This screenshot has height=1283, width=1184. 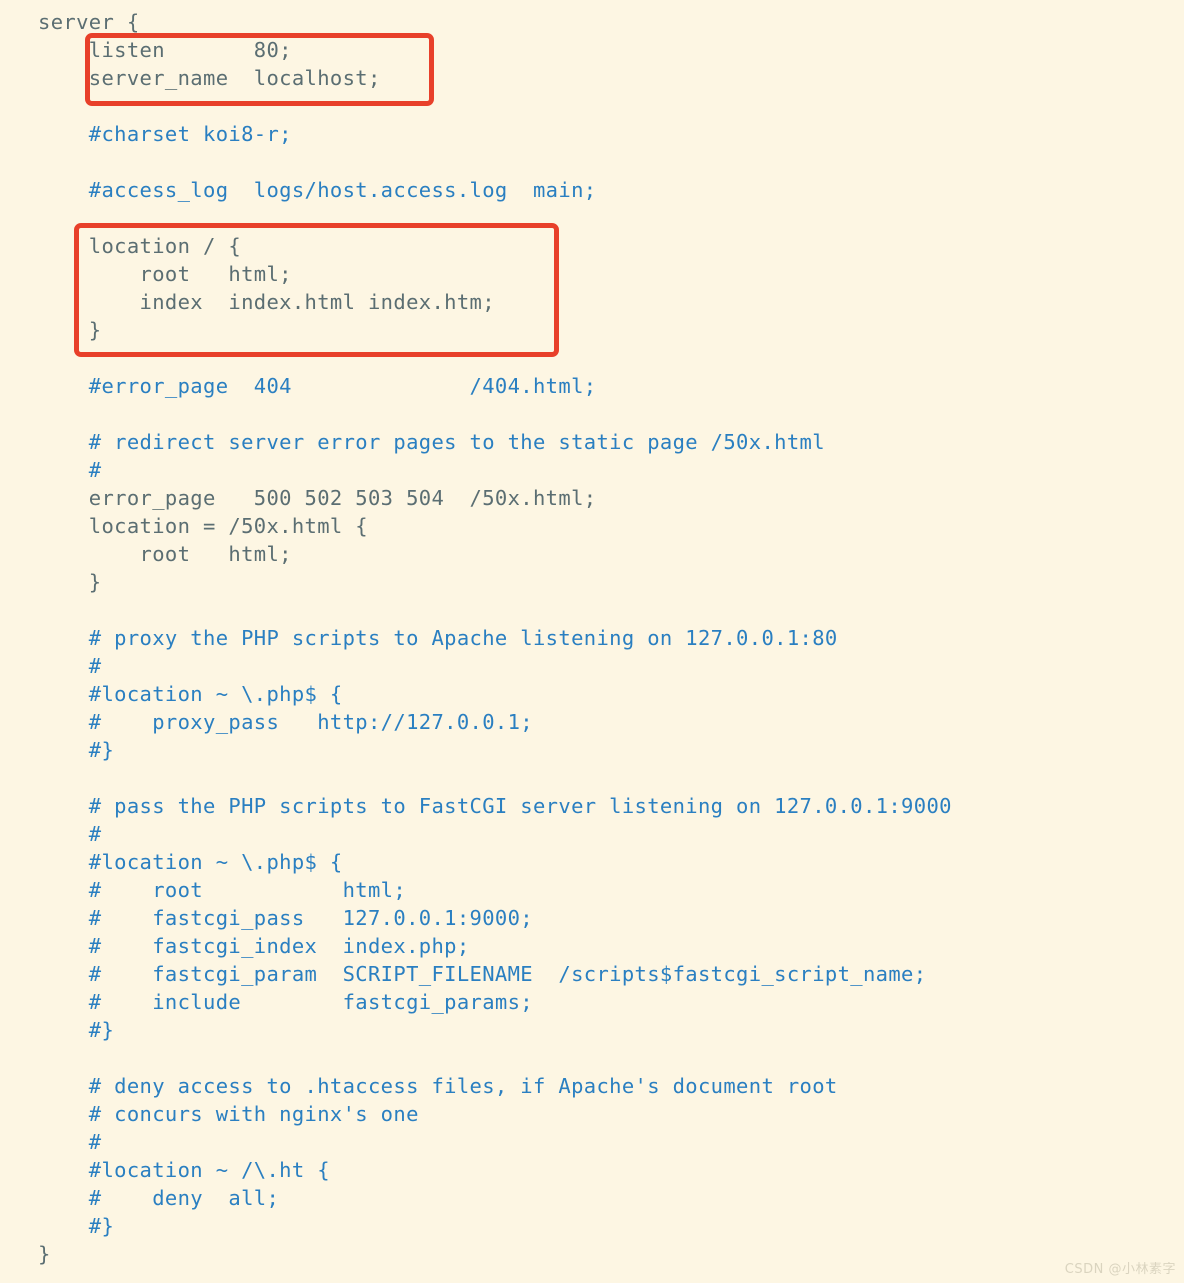 What do you see at coordinates (254, 946) in the screenshot?
I see `code-line: # fastcgi_index index.php;` at bounding box center [254, 946].